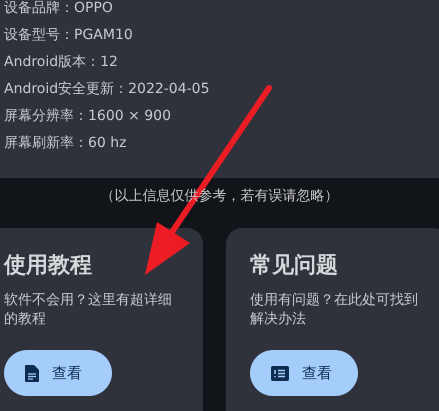 The image size is (439, 411). I want to click on info-line: 设备型号：PGAM10, so click(68, 35).